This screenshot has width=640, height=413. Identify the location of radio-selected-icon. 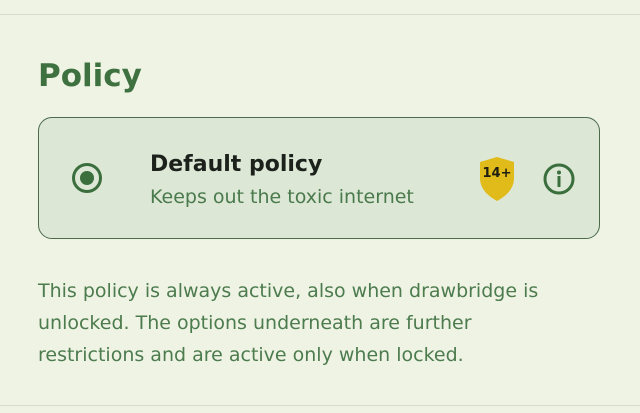
(87, 178).